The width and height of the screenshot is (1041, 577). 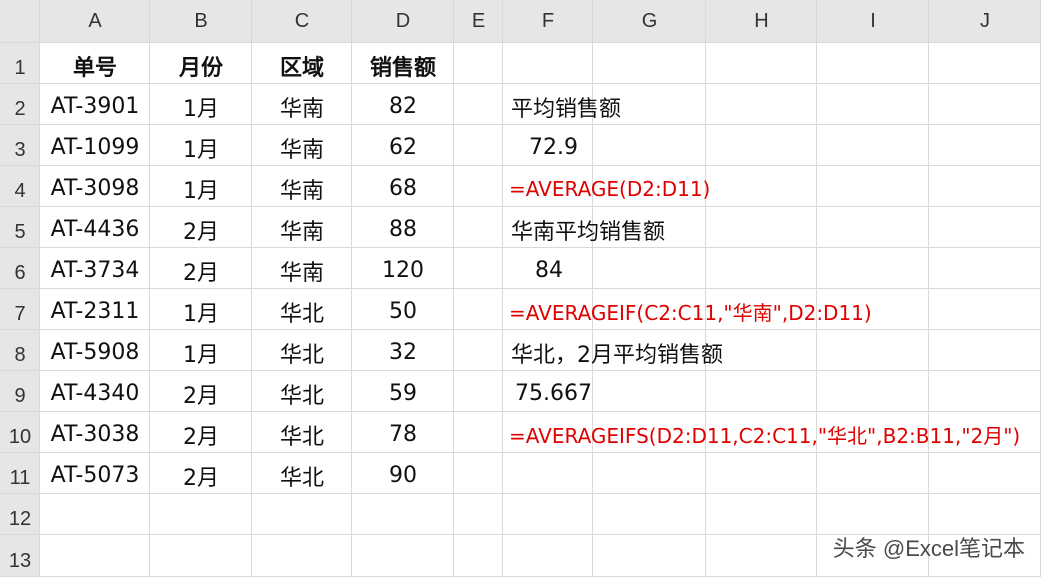 What do you see at coordinates (617, 350) in the screenshot?
I see `note-label: 华北，2月平均销售额` at bounding box center [617, 350].